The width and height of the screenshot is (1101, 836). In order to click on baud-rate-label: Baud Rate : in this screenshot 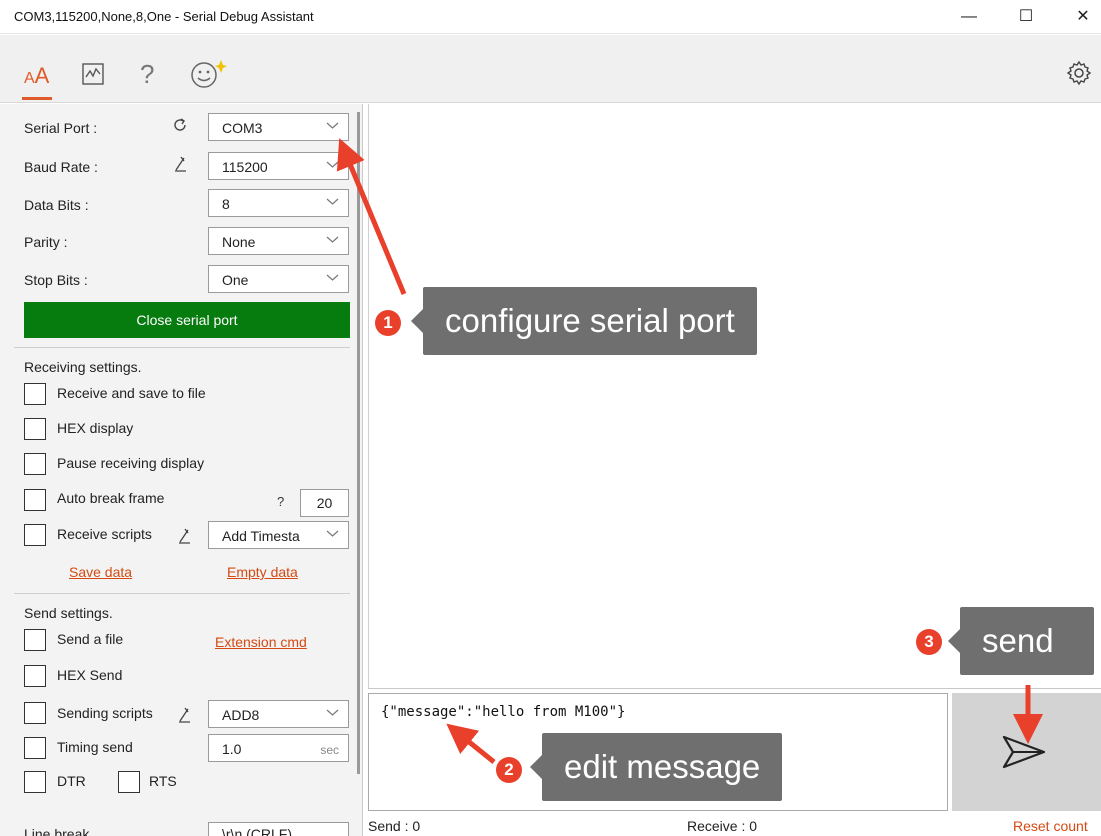, I will do `click(61, 167)`.